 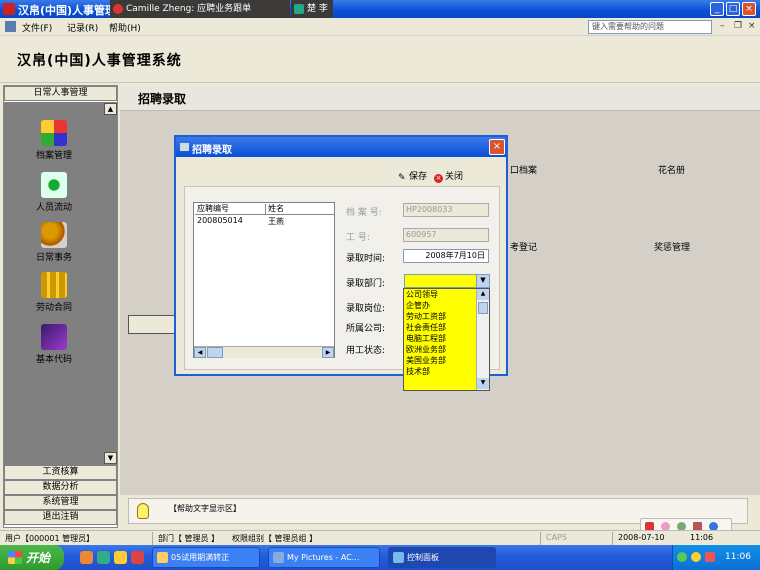 What do you see at coordinates (483, 294) in the screenshot?
I see `scroll-up-button: ▲` at bounding box center [483, 294].